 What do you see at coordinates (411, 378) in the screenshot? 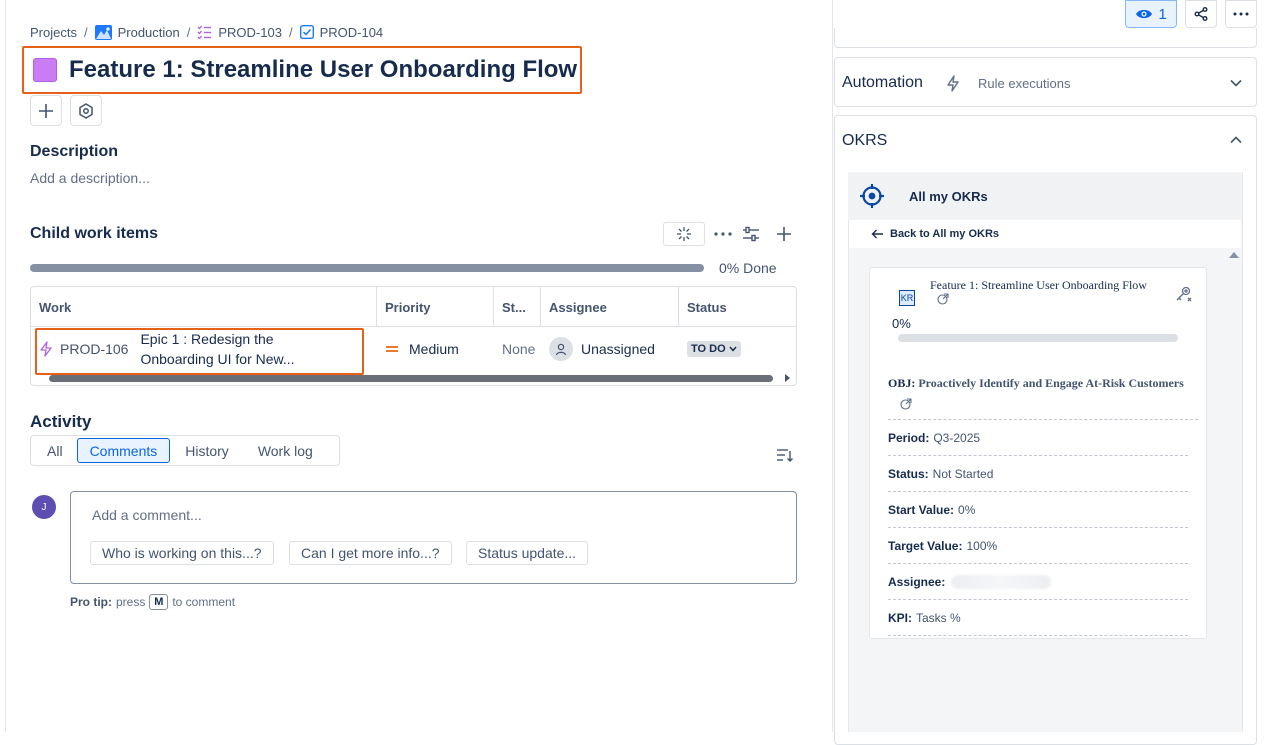
I see `table-horizontal-scrollbar` at bounding box center [411, 378].